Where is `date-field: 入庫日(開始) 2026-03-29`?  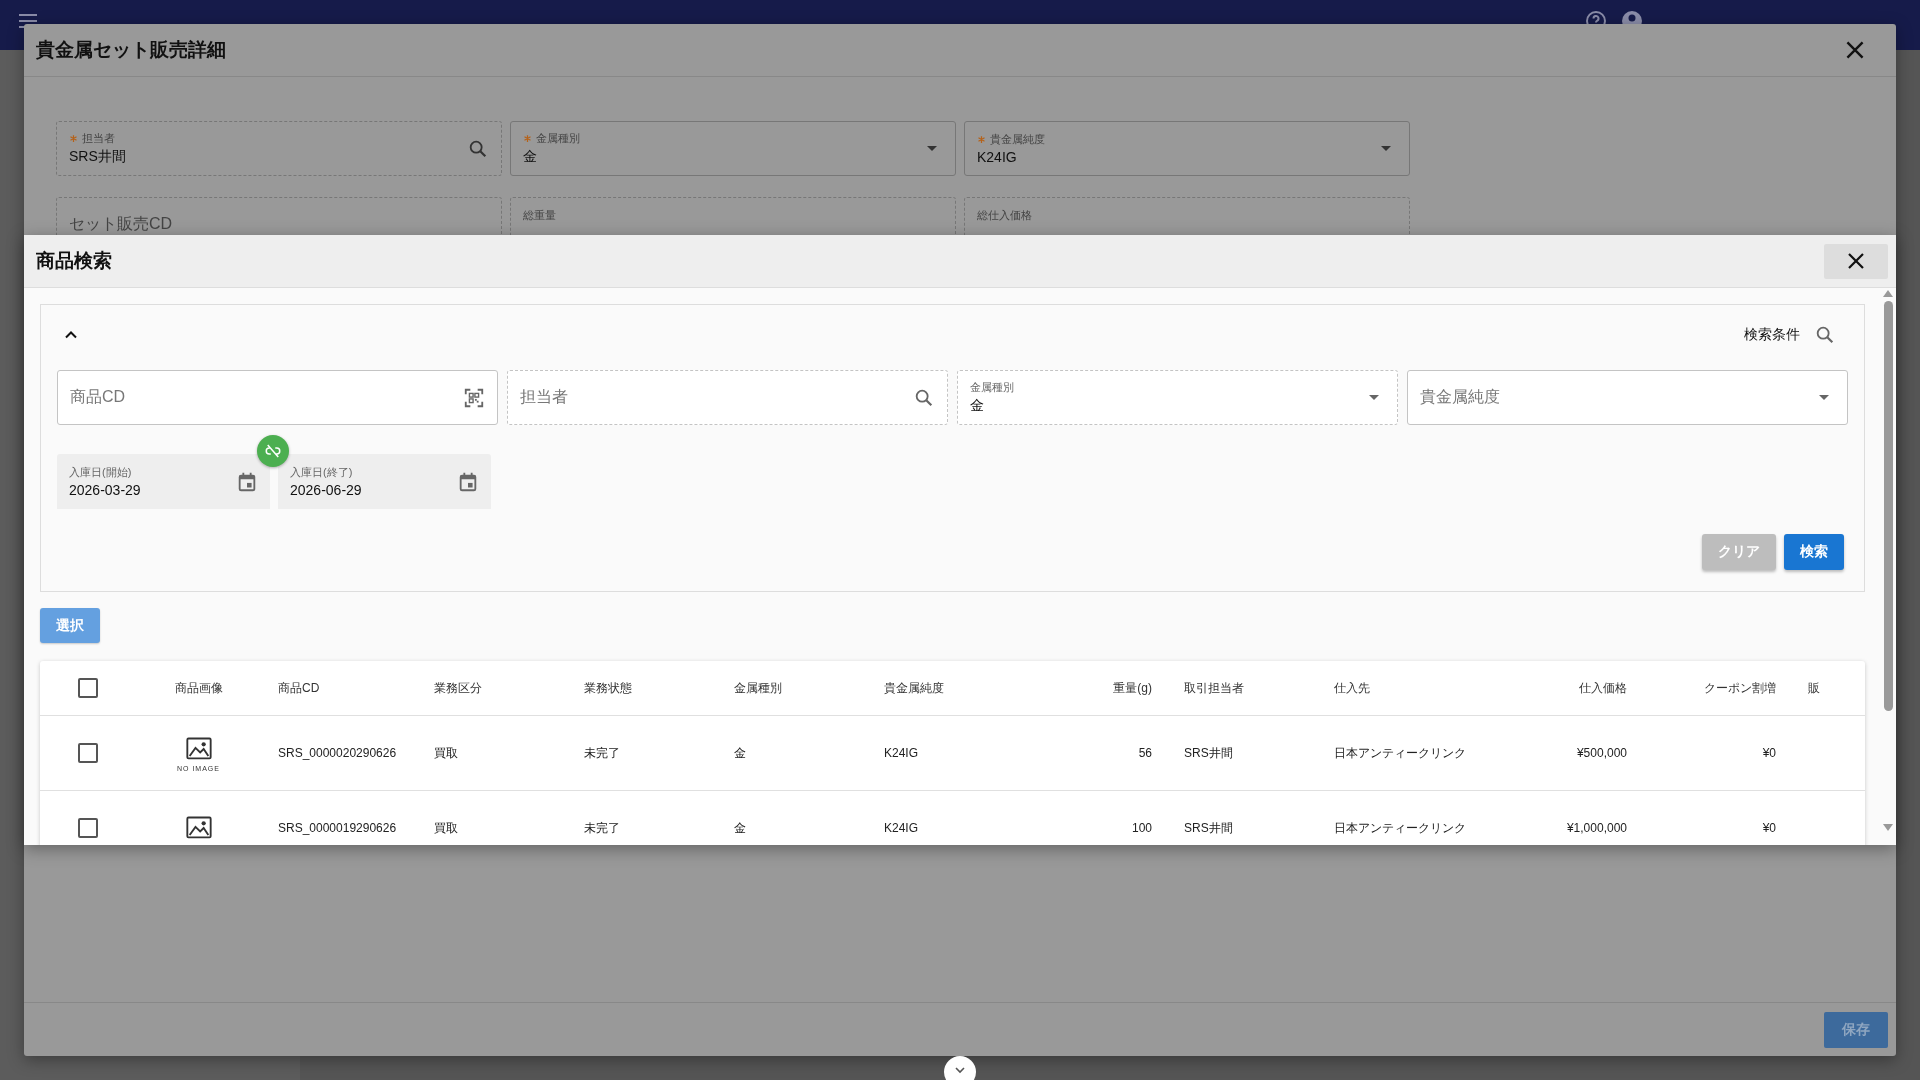 date-field: 入庫日(開始) 2026-03-29 is located at coordinates (163, 481).